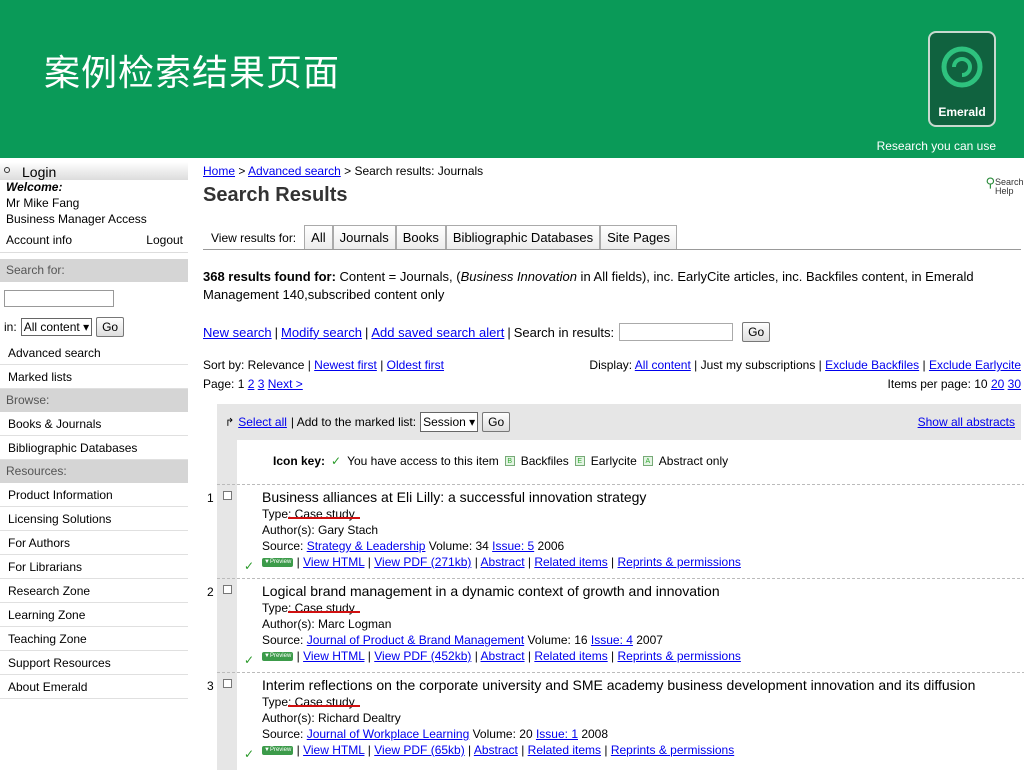 This screenshot has width=1024, height=770. I want to click on journal-link: Journal of Workplace Learning, so click(388, 734).